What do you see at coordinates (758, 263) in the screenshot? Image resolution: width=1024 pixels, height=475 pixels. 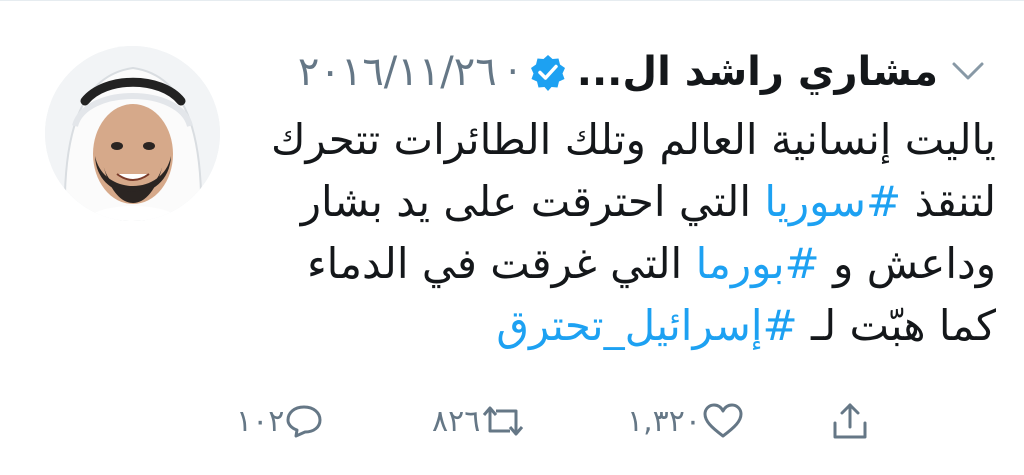 I see `hashtag-link: #بورما` at bounding box center [758, 263].